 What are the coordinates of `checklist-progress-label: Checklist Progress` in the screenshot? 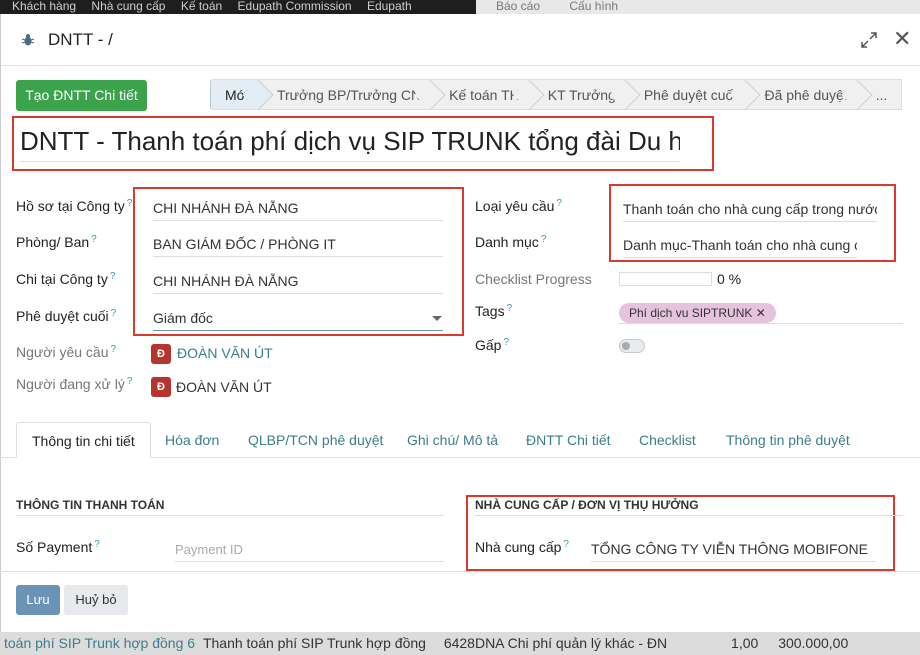 It's located at (533, 279).